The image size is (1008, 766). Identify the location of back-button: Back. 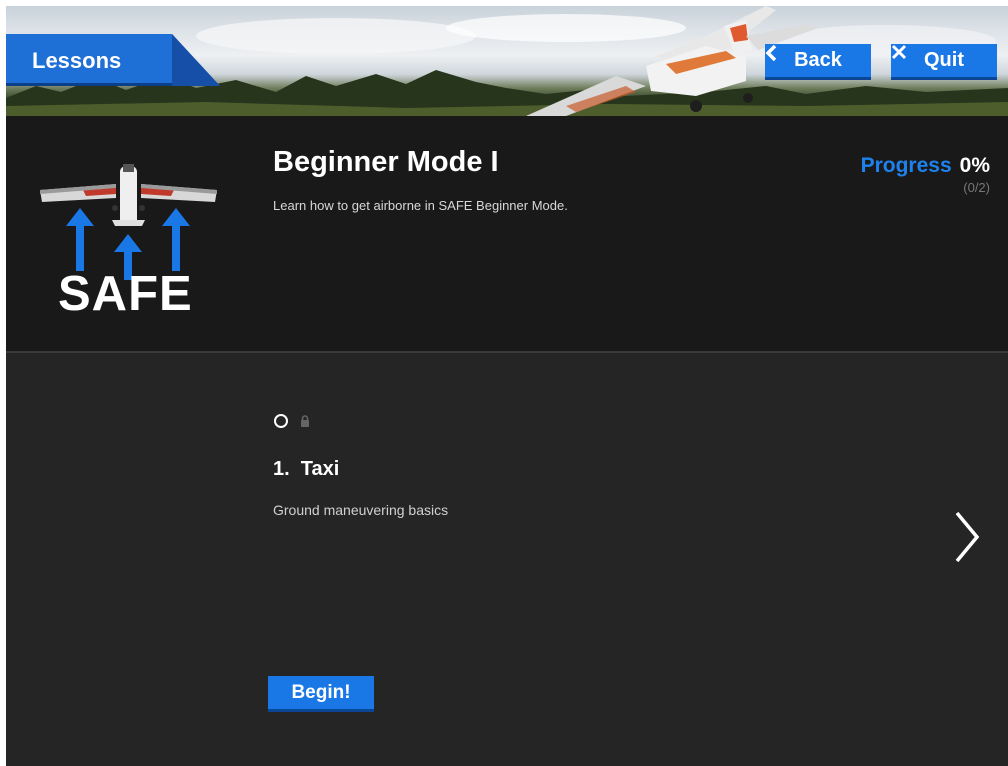
(818, 62).